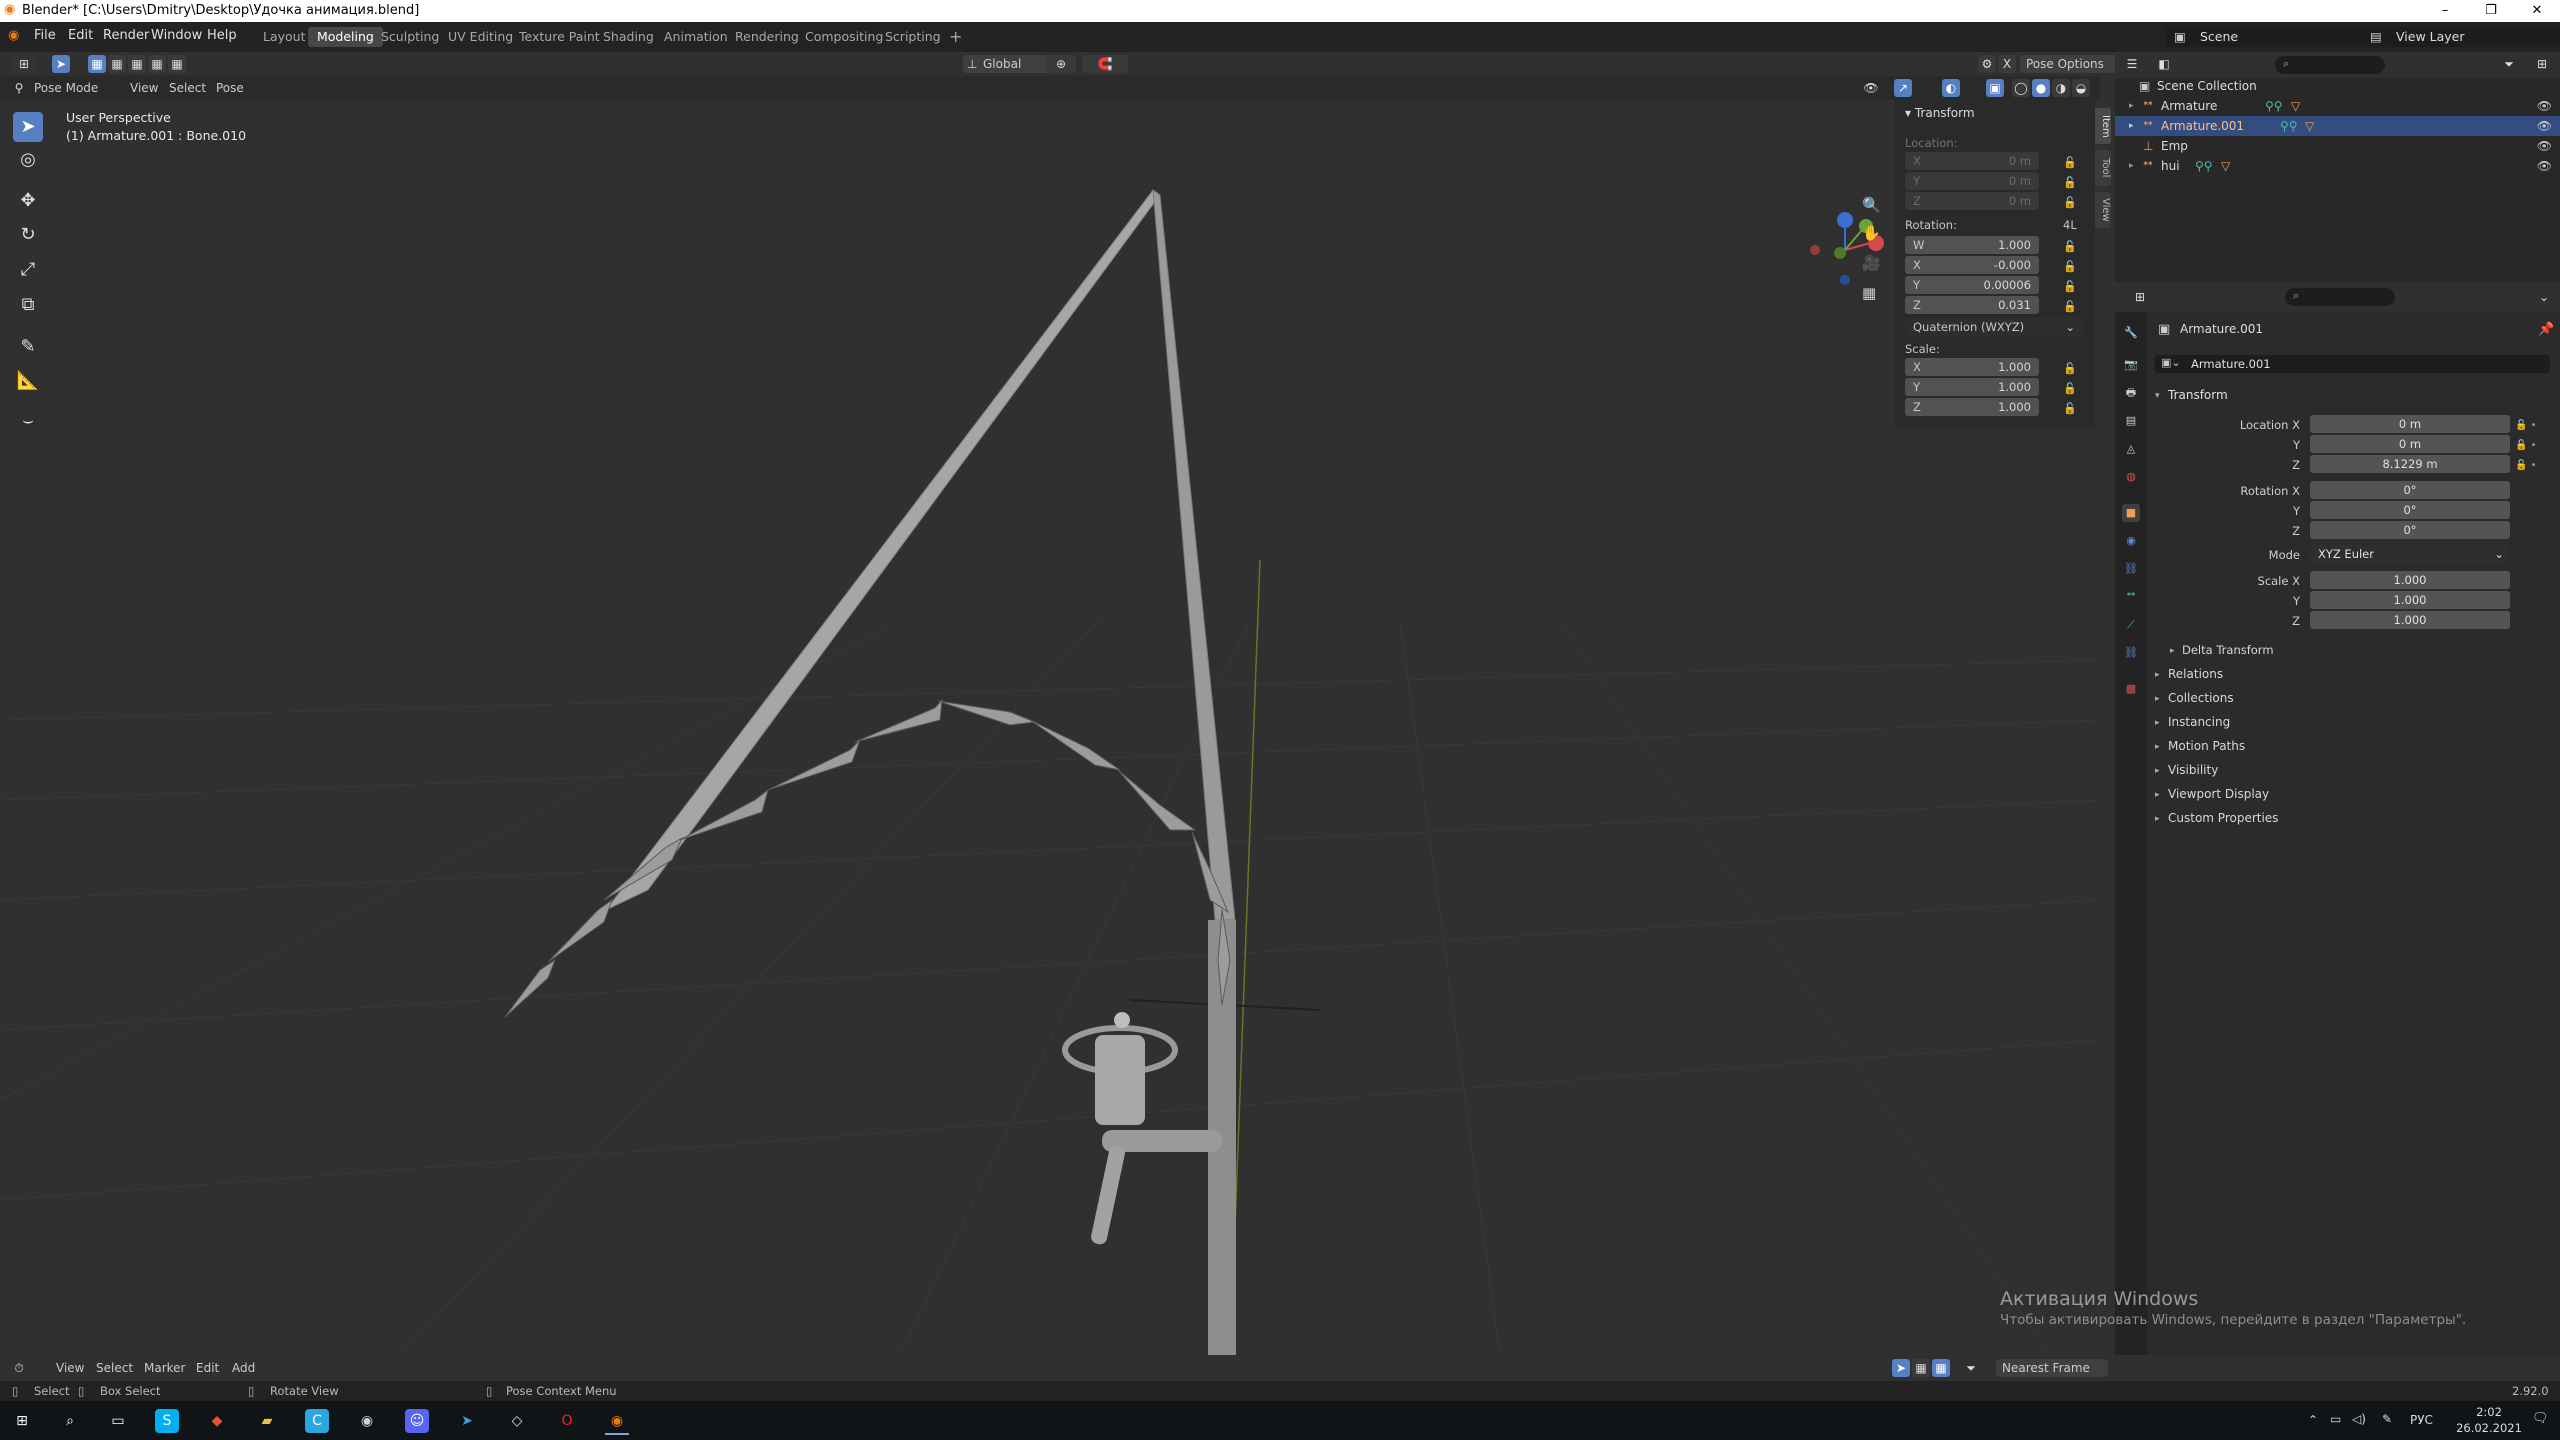 The width and height of the screenshot is (2560, 1440). I want to click on select-tool-icon: ➤, so click(61, 64).